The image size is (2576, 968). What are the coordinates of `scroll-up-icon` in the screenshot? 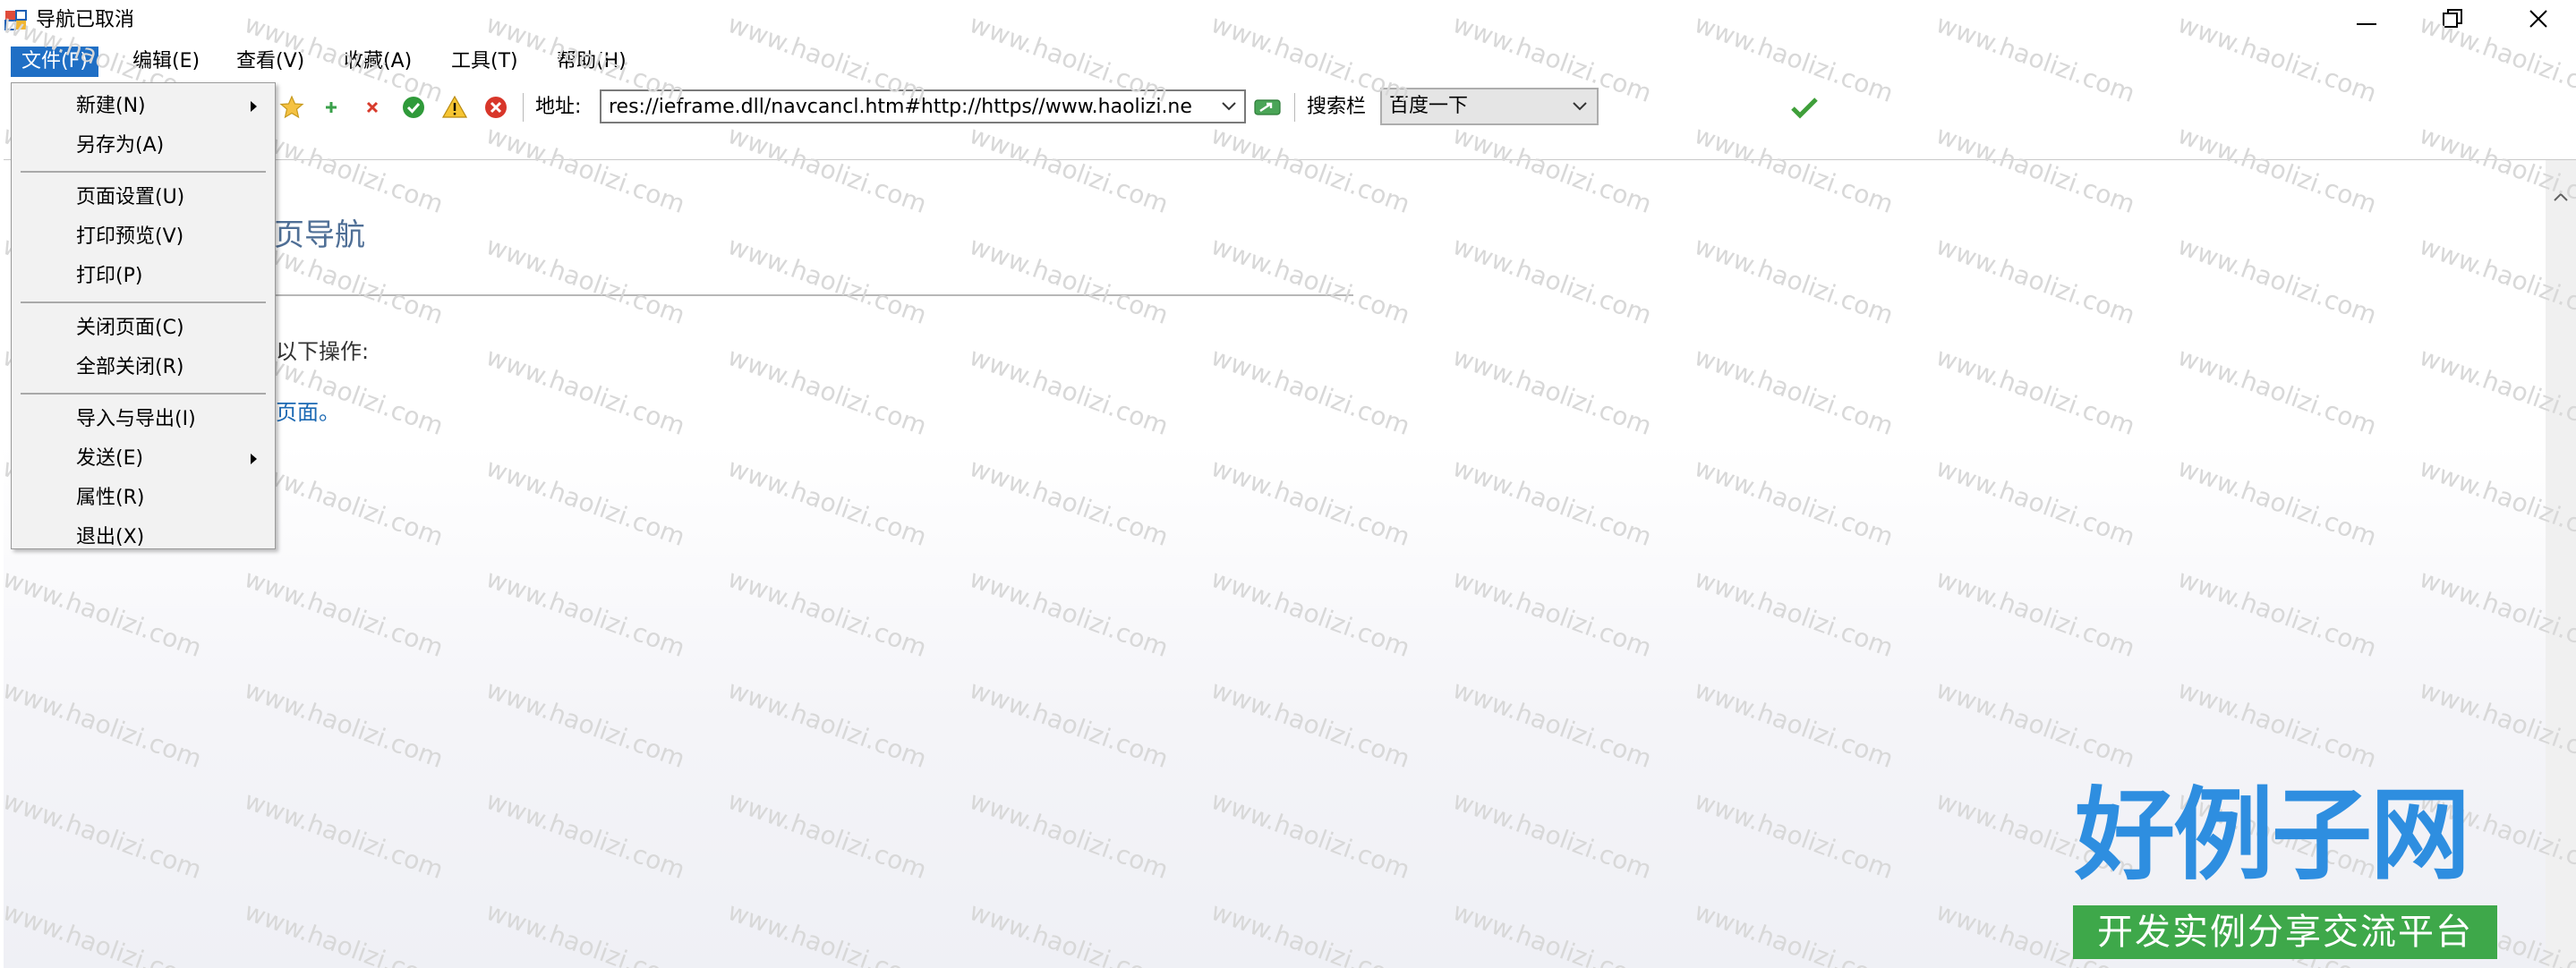 It's located at (2561, 196).